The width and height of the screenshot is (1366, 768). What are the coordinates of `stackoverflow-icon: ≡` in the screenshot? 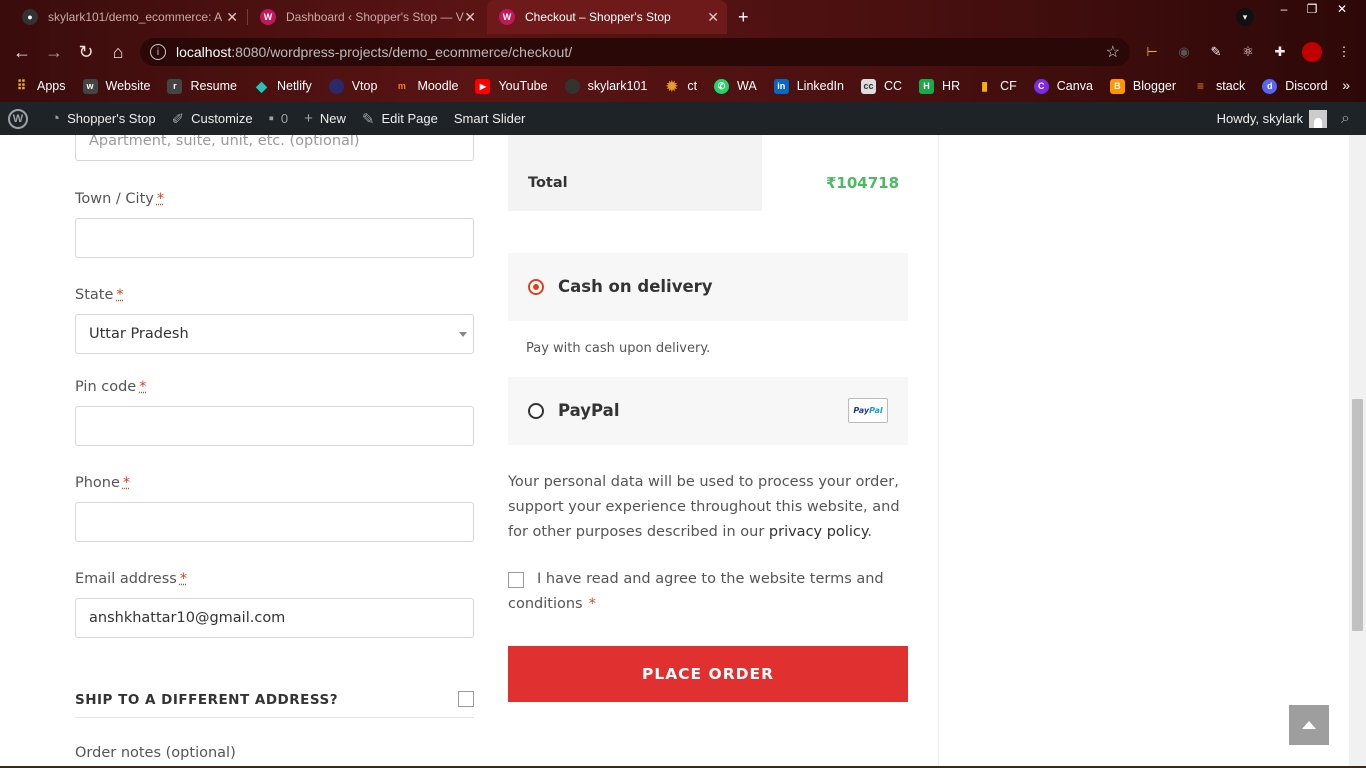 It's located at (1201, 86).